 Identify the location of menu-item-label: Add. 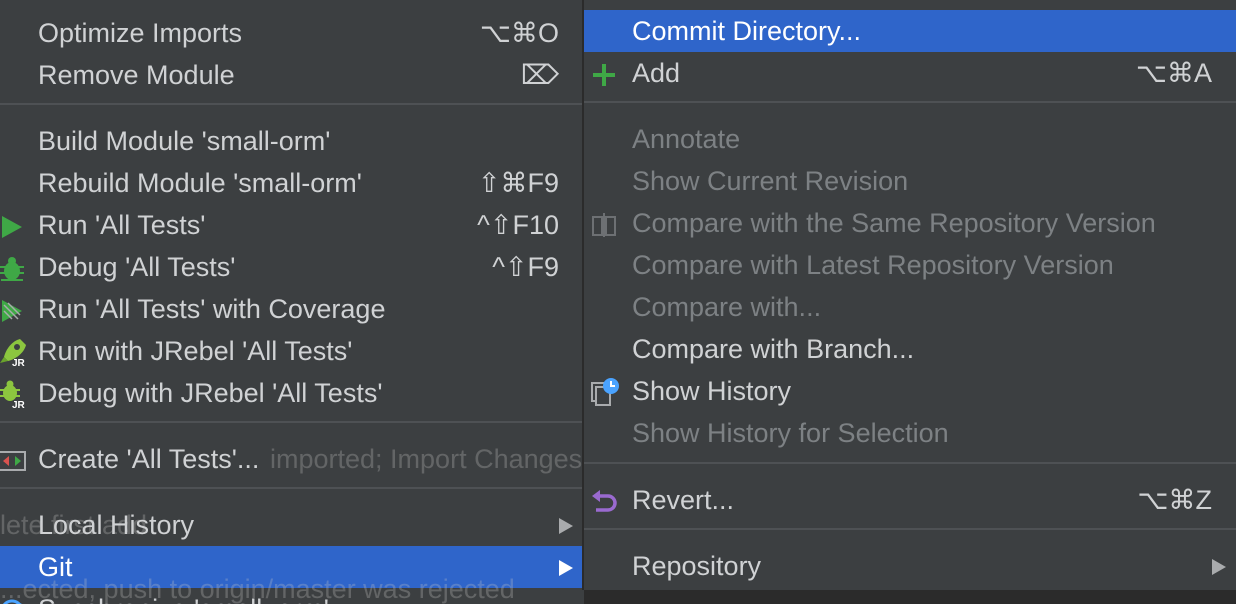
(656, 73).